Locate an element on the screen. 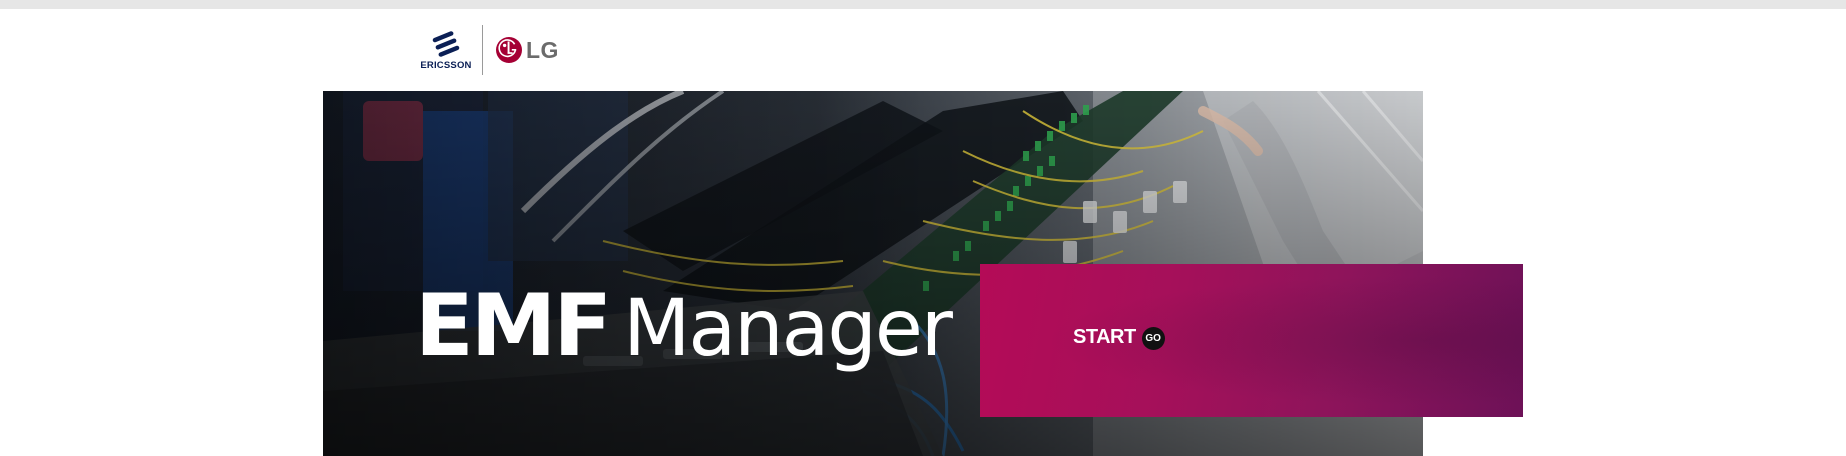 This screenshot has width=1846, height=456. page-title: EMF Manager is located at coordinates (684, 326).